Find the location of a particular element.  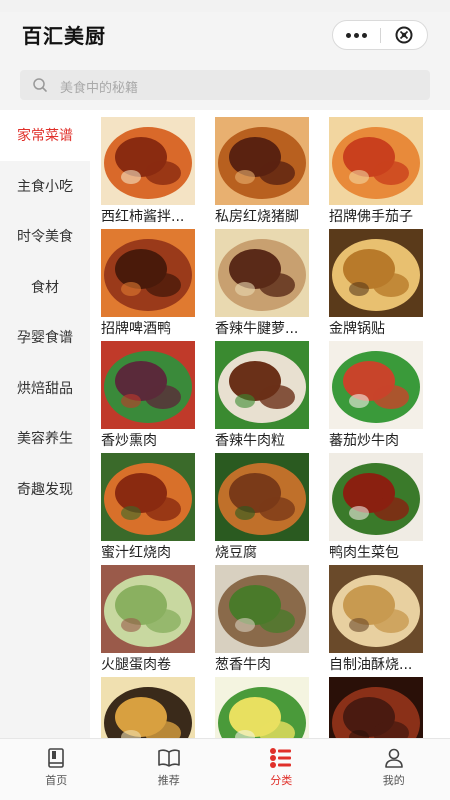

close-circle-icon is located at coordinates (404, 35).